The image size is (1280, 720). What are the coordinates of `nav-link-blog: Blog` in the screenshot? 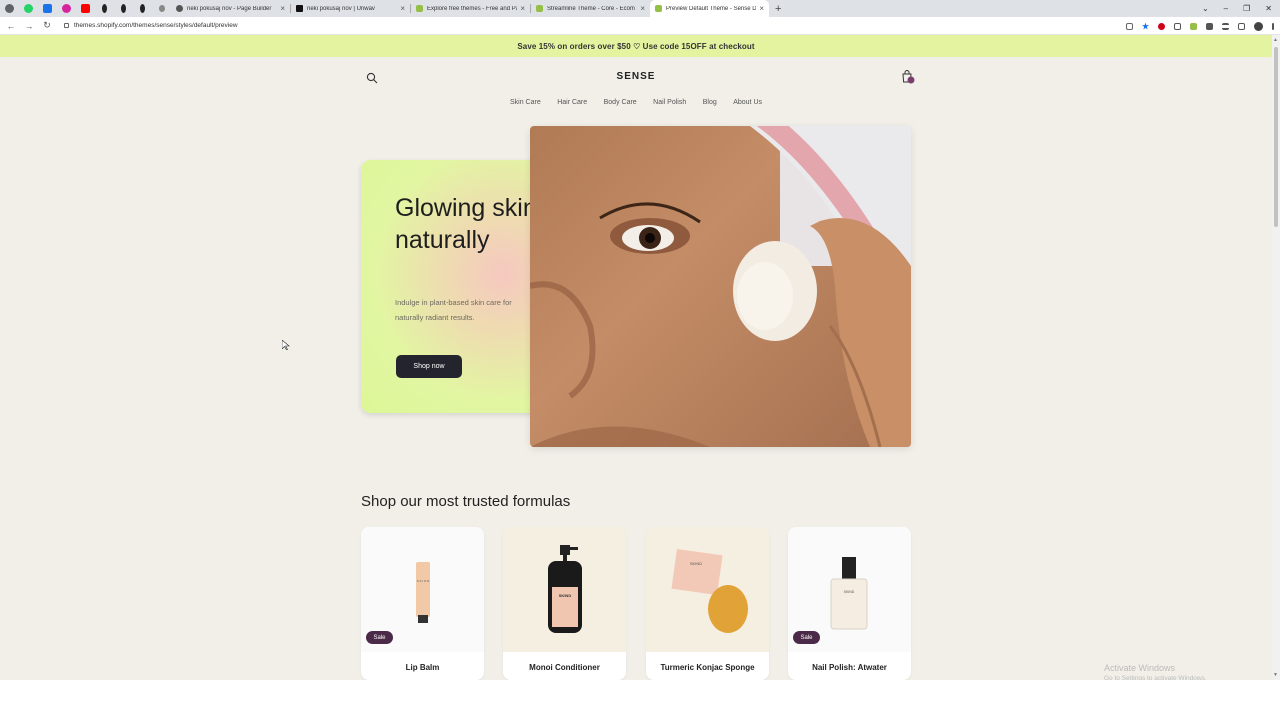 It's located at (710, 102).